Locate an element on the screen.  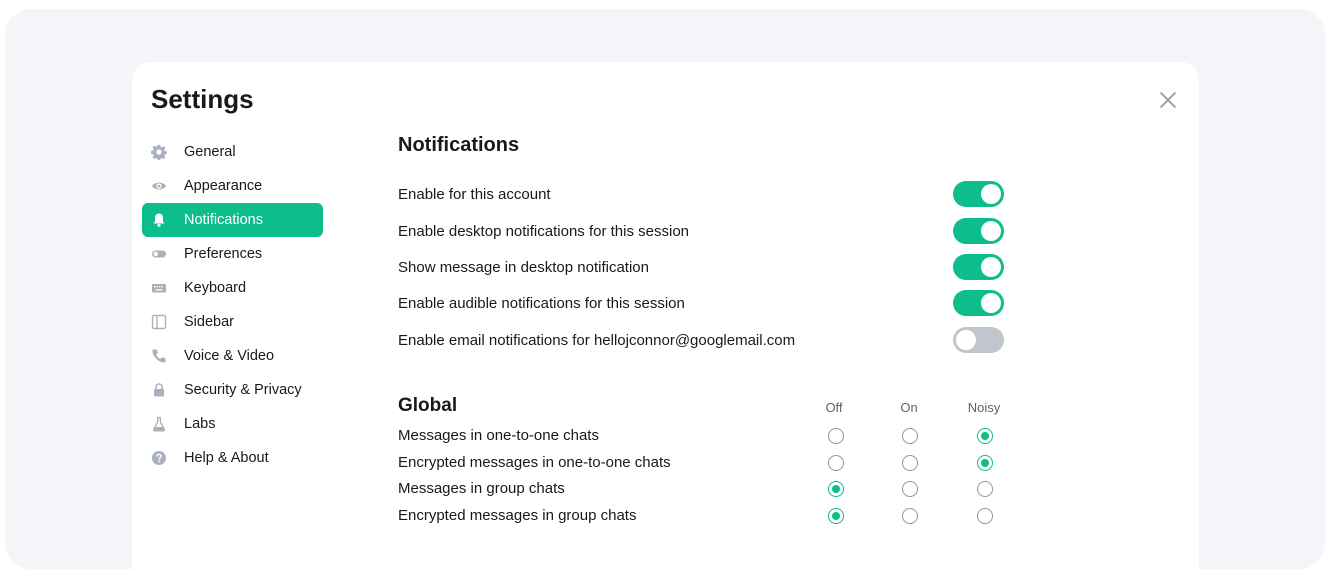
flask-icon is located at coordinates (159, 424).